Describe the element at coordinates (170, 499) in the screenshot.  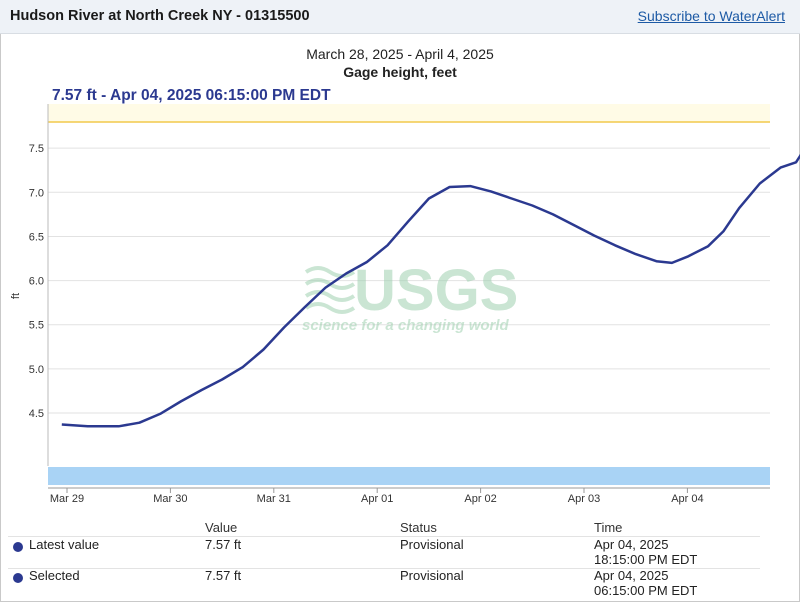
I see `x-tick-label: Mar 30` at that location.